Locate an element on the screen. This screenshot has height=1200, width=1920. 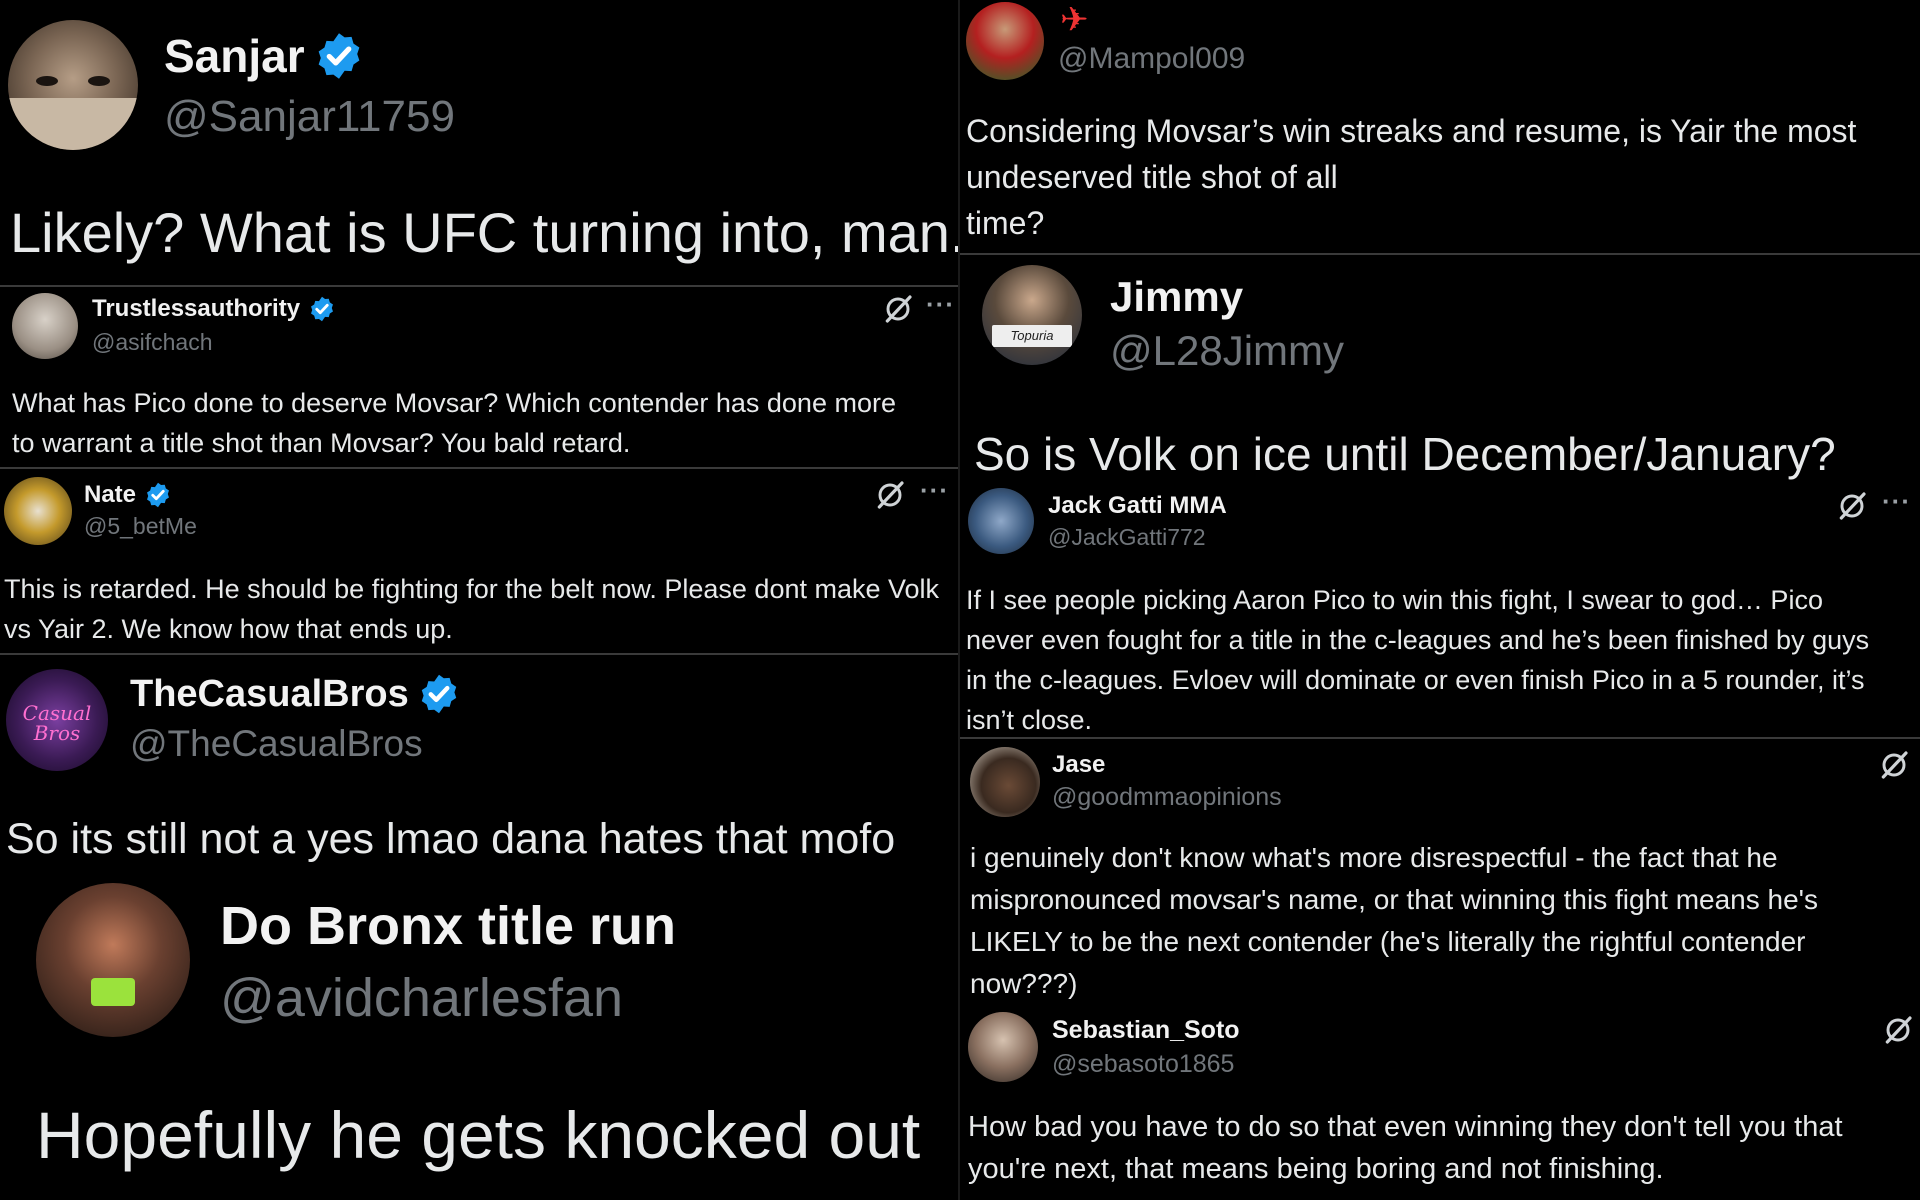
avatar: Topuria is located at coordinates (1032, 315).